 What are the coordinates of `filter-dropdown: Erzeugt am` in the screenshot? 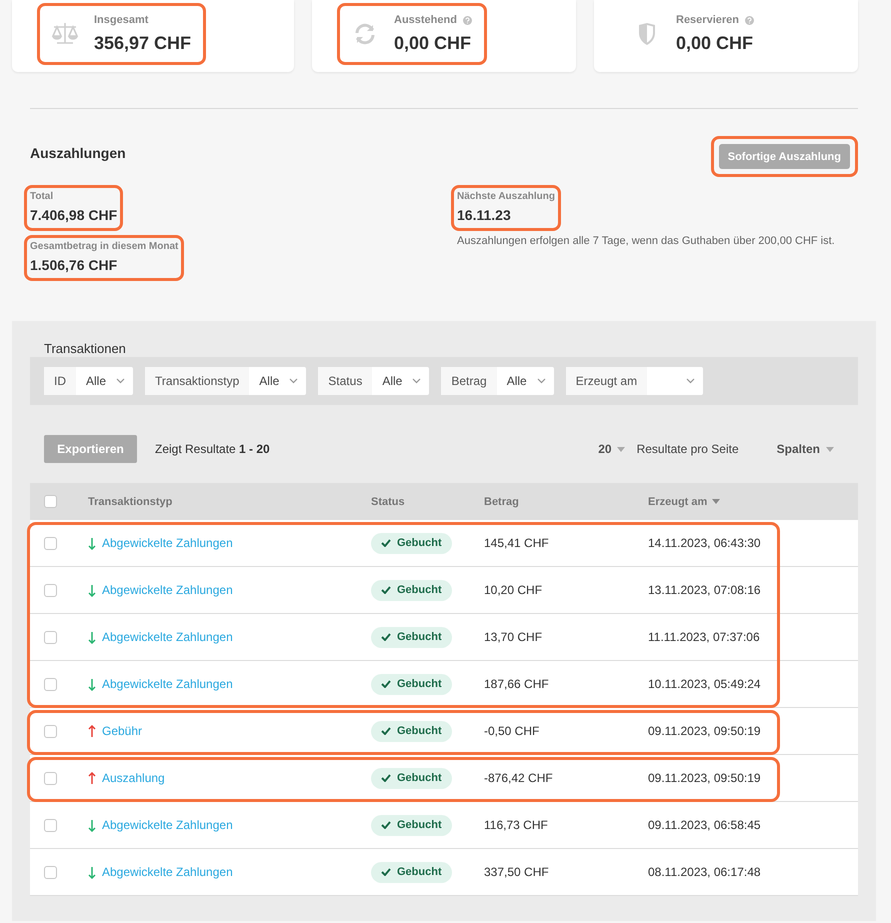 It's located at (635, 381).